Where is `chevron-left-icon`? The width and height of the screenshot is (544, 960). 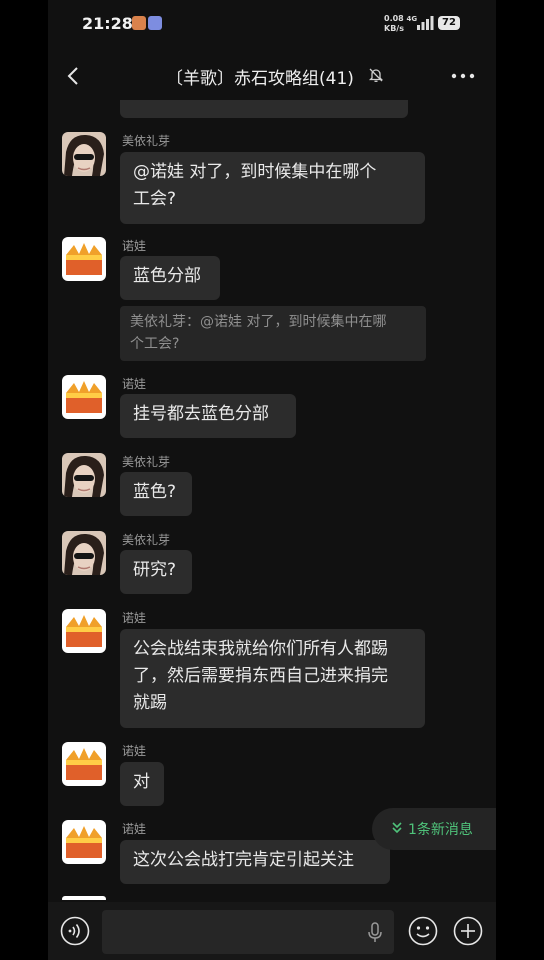 chevron-left-icon is located at coordinates (74, 76).